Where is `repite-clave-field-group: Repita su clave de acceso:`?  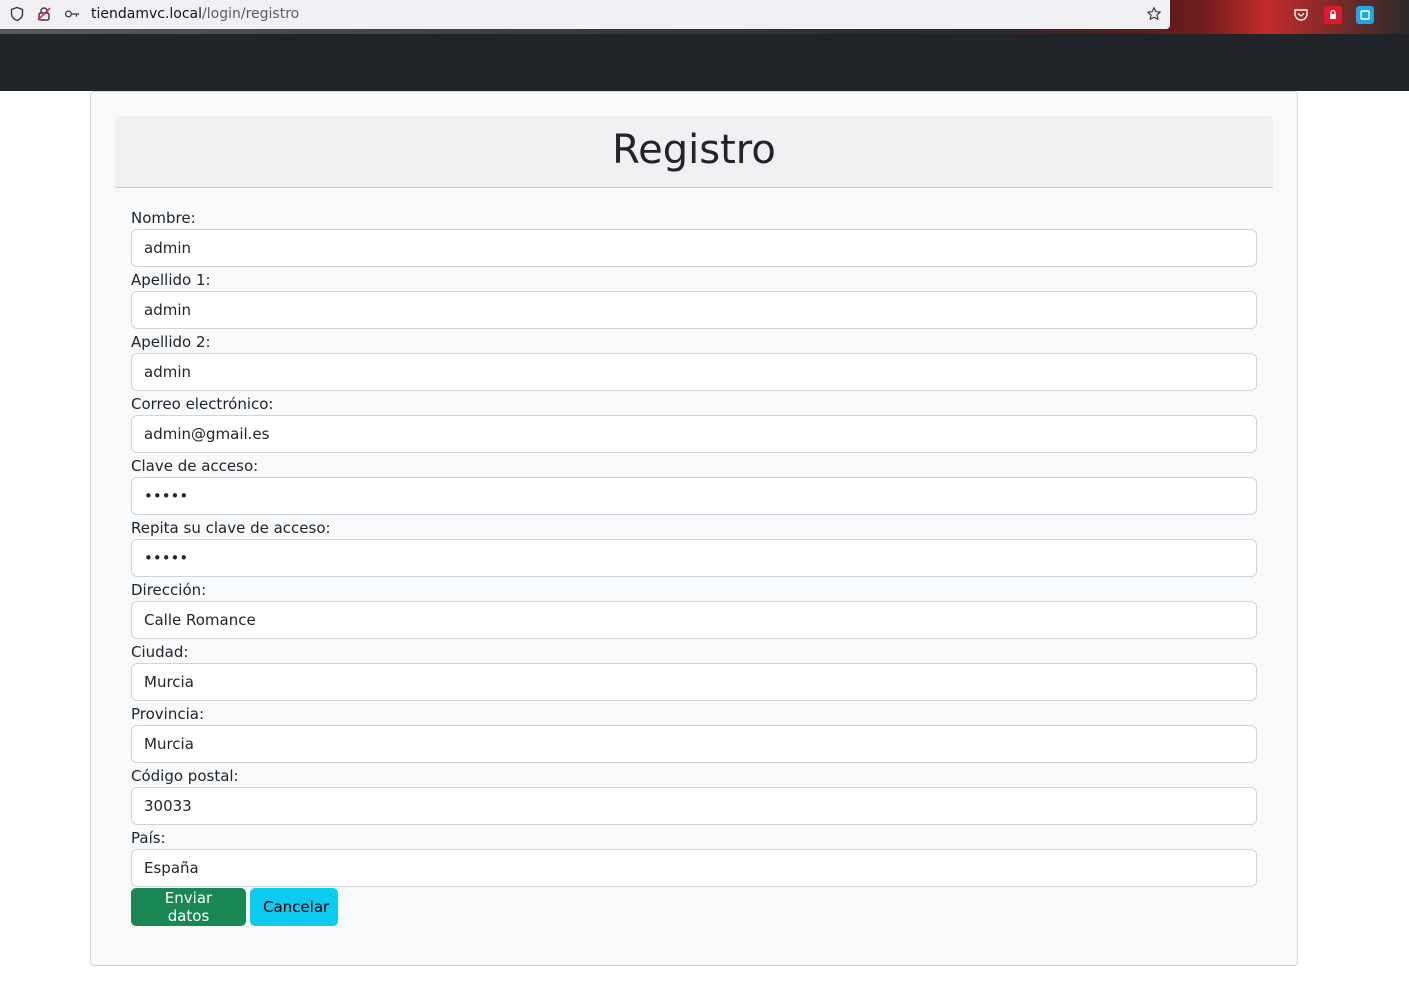 repite-clave-field-group: Repita su clave de acceso: is located at coordinates (694, 550).